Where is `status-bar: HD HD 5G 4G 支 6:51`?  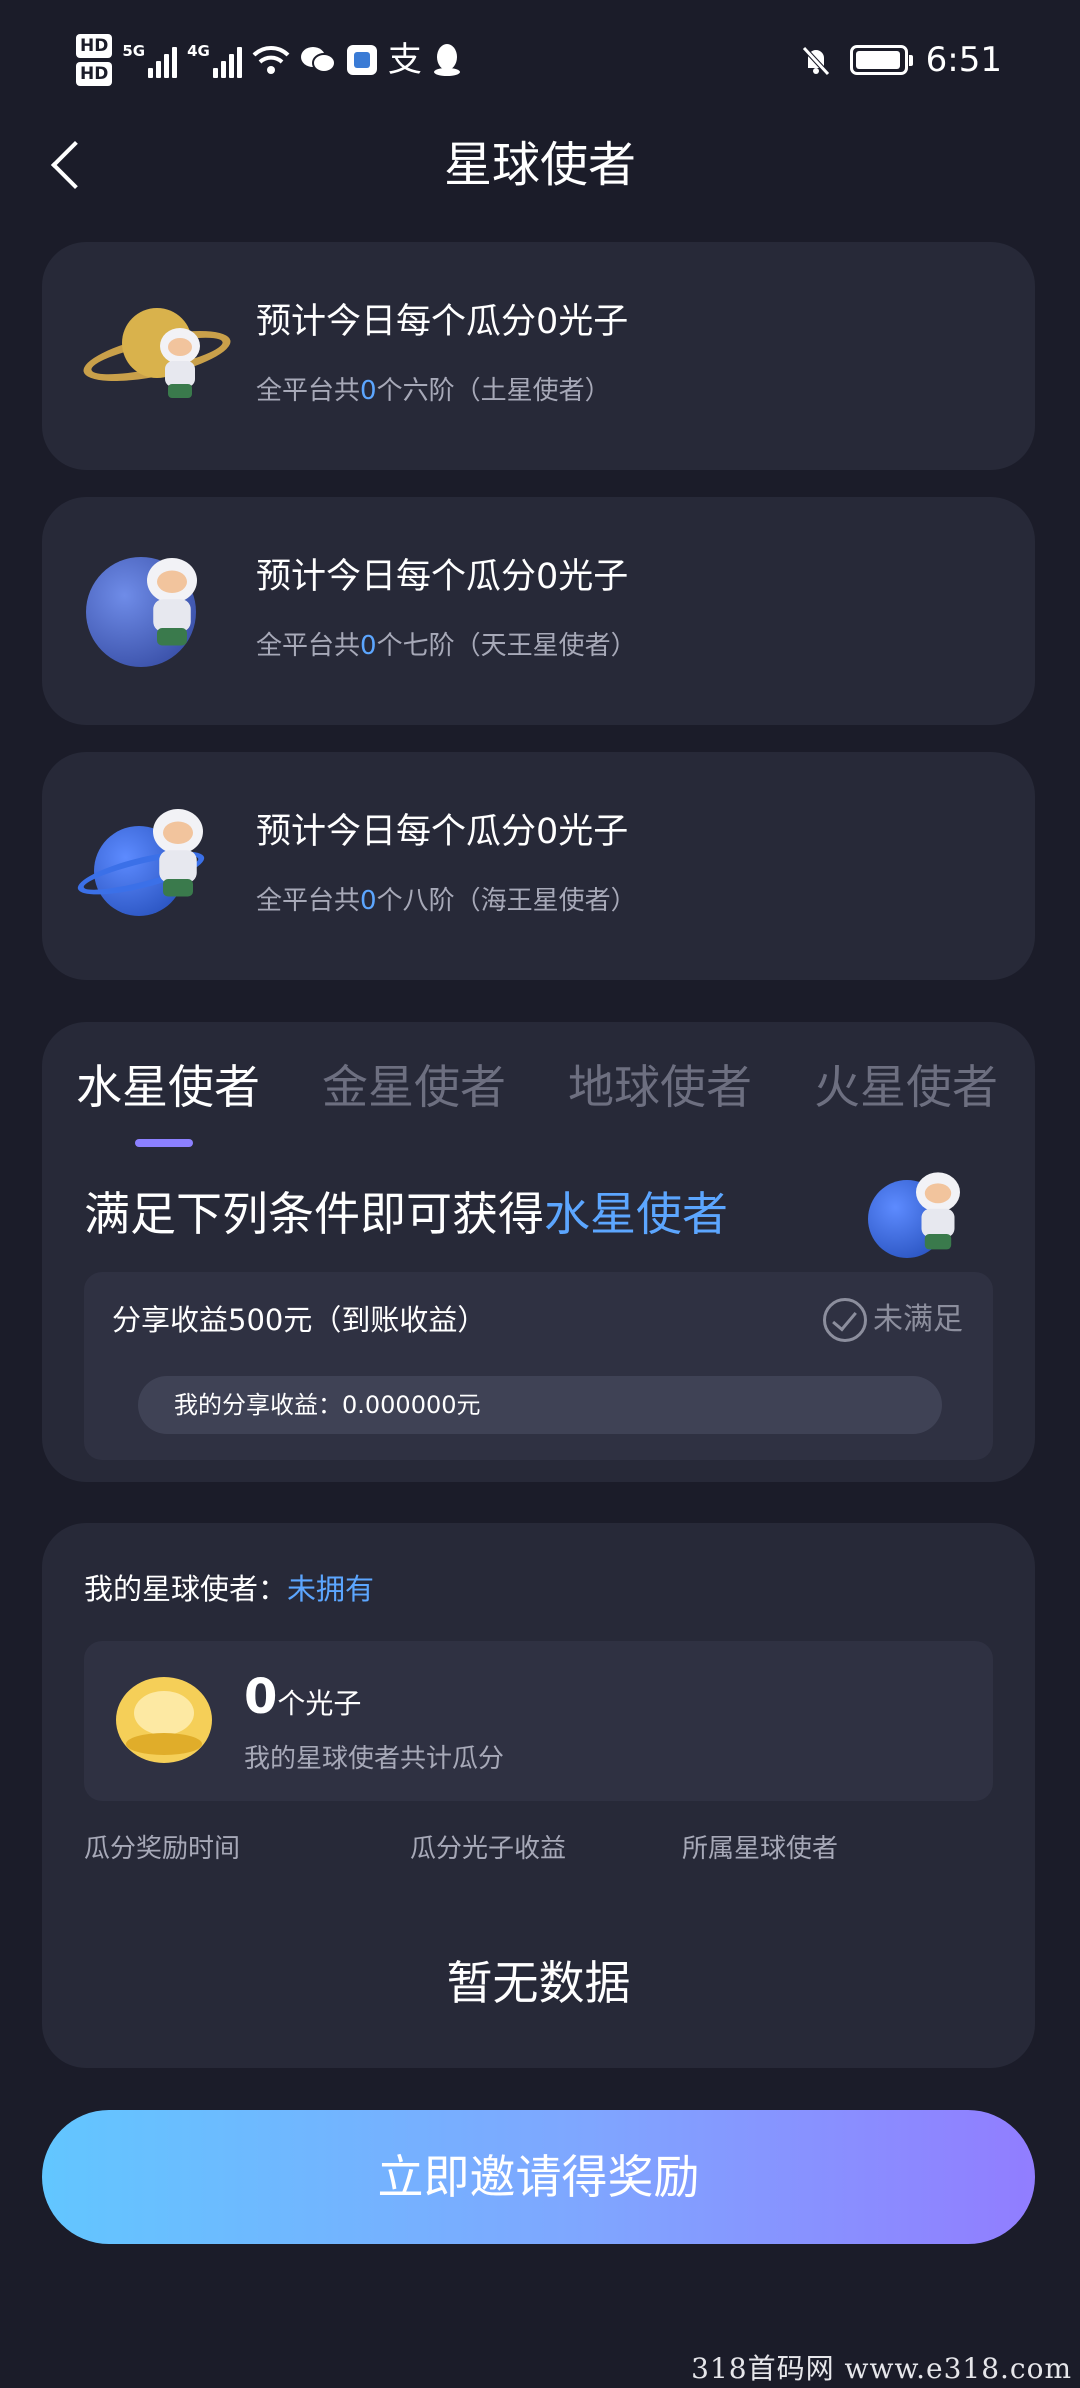
status-bar: HD HD 5G 4G 支 6:51 is located at coordinates (540, 65).